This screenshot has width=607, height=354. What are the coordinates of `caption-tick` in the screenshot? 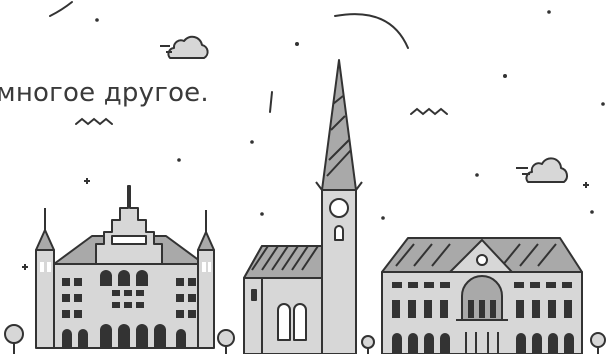 It's located at (271, 102).